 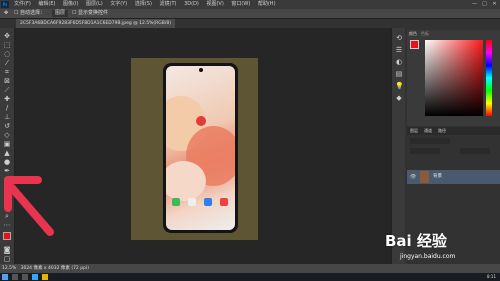 What do you see at coordinates (416, 241) in the screenshot?
I see `watermark-logo: Bai 经验` at bounding box center [416, 241].